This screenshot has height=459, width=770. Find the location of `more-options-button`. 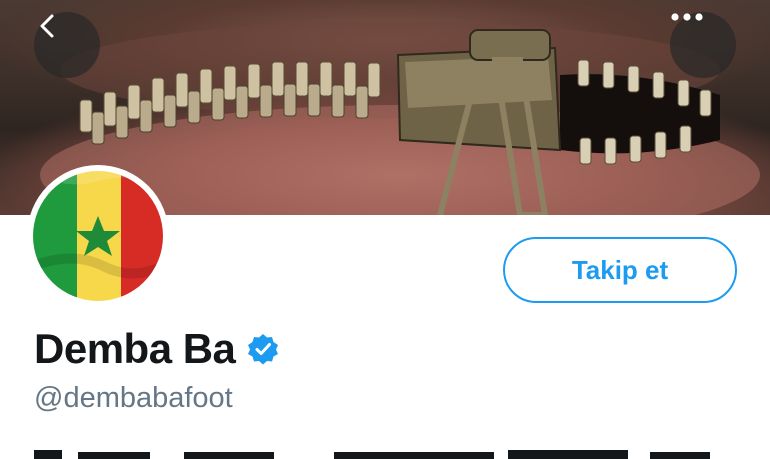

more-options-button is located at coordinates (703, 45).